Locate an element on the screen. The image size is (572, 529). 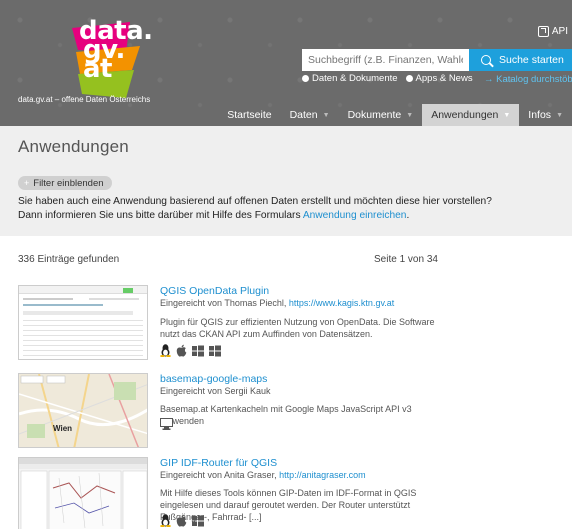
radio-label: Apps & News is located at coordinates (444, 78).